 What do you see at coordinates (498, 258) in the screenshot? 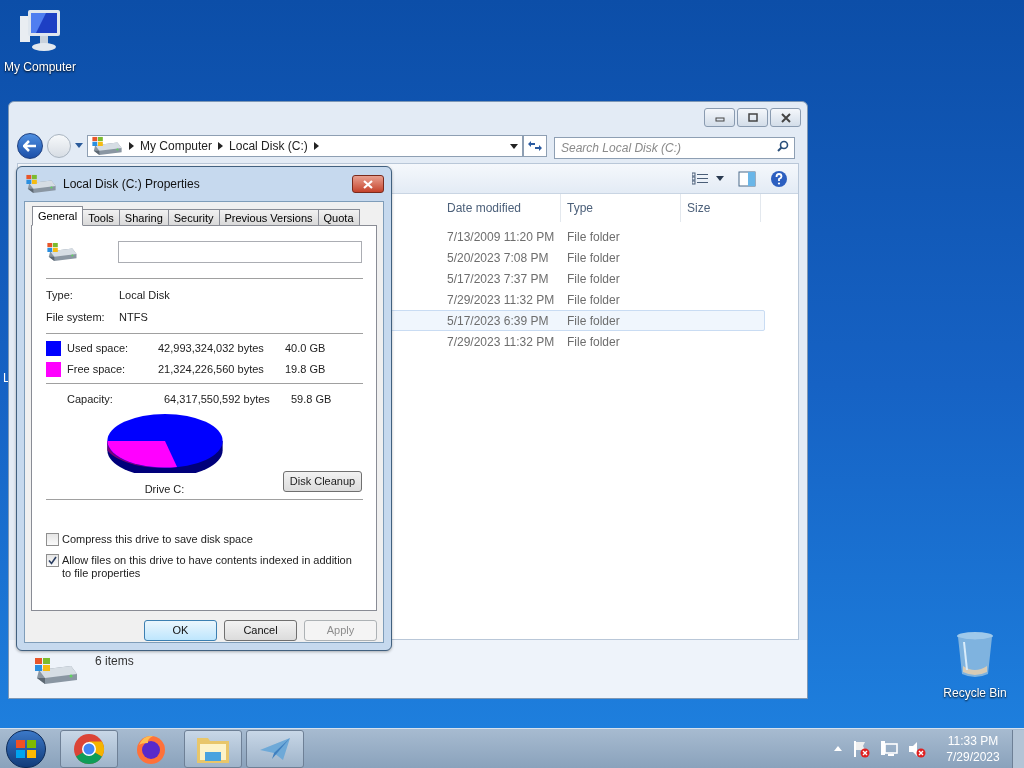
I see `date-modified-cell-text: 5/20/2023 7:08 PM` at bounding box center [498, 258].